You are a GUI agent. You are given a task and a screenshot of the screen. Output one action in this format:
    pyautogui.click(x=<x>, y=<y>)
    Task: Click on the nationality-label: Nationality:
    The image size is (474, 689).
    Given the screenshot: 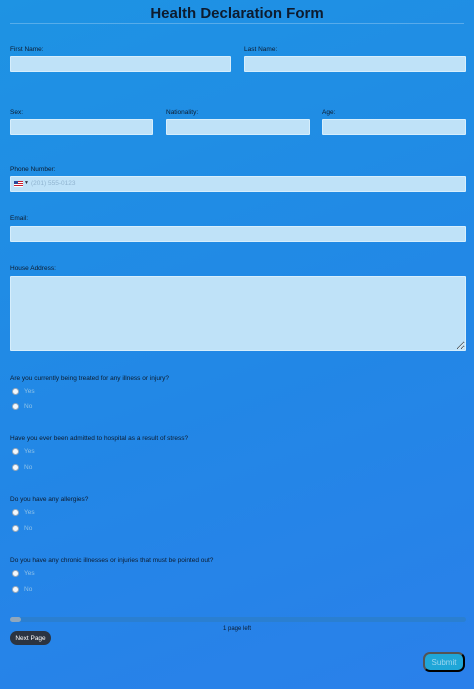 What is the action you would take?
    pyautogui.click(x=182, y=112)
    